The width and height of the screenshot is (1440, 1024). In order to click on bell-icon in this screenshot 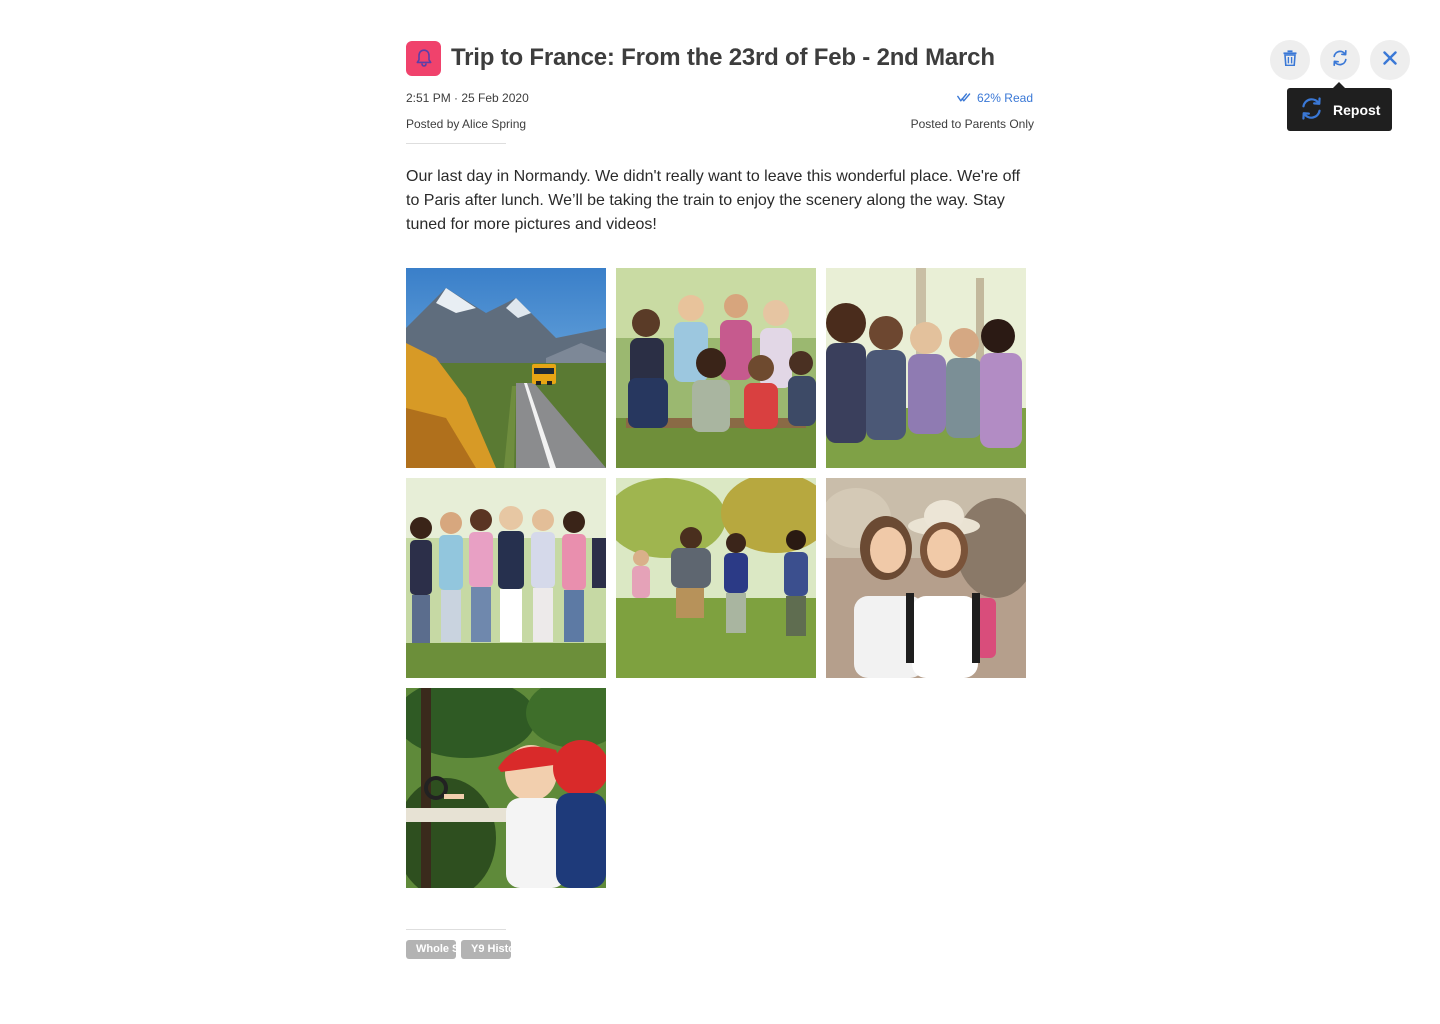, I will do `click(423, 58)`.